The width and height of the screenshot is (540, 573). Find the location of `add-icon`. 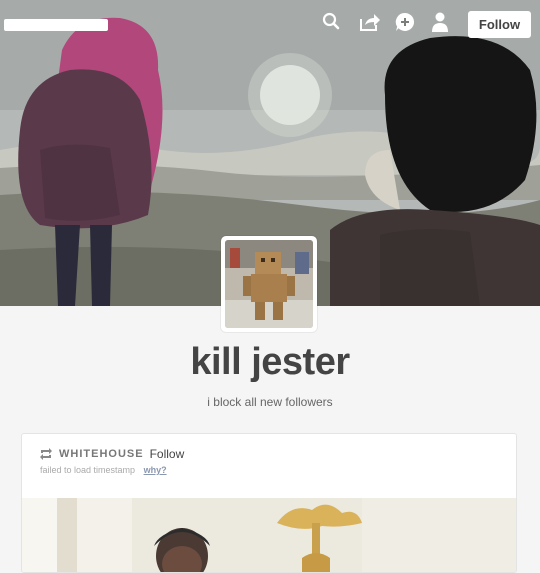

add-icon is located at coordinates (405, 21).